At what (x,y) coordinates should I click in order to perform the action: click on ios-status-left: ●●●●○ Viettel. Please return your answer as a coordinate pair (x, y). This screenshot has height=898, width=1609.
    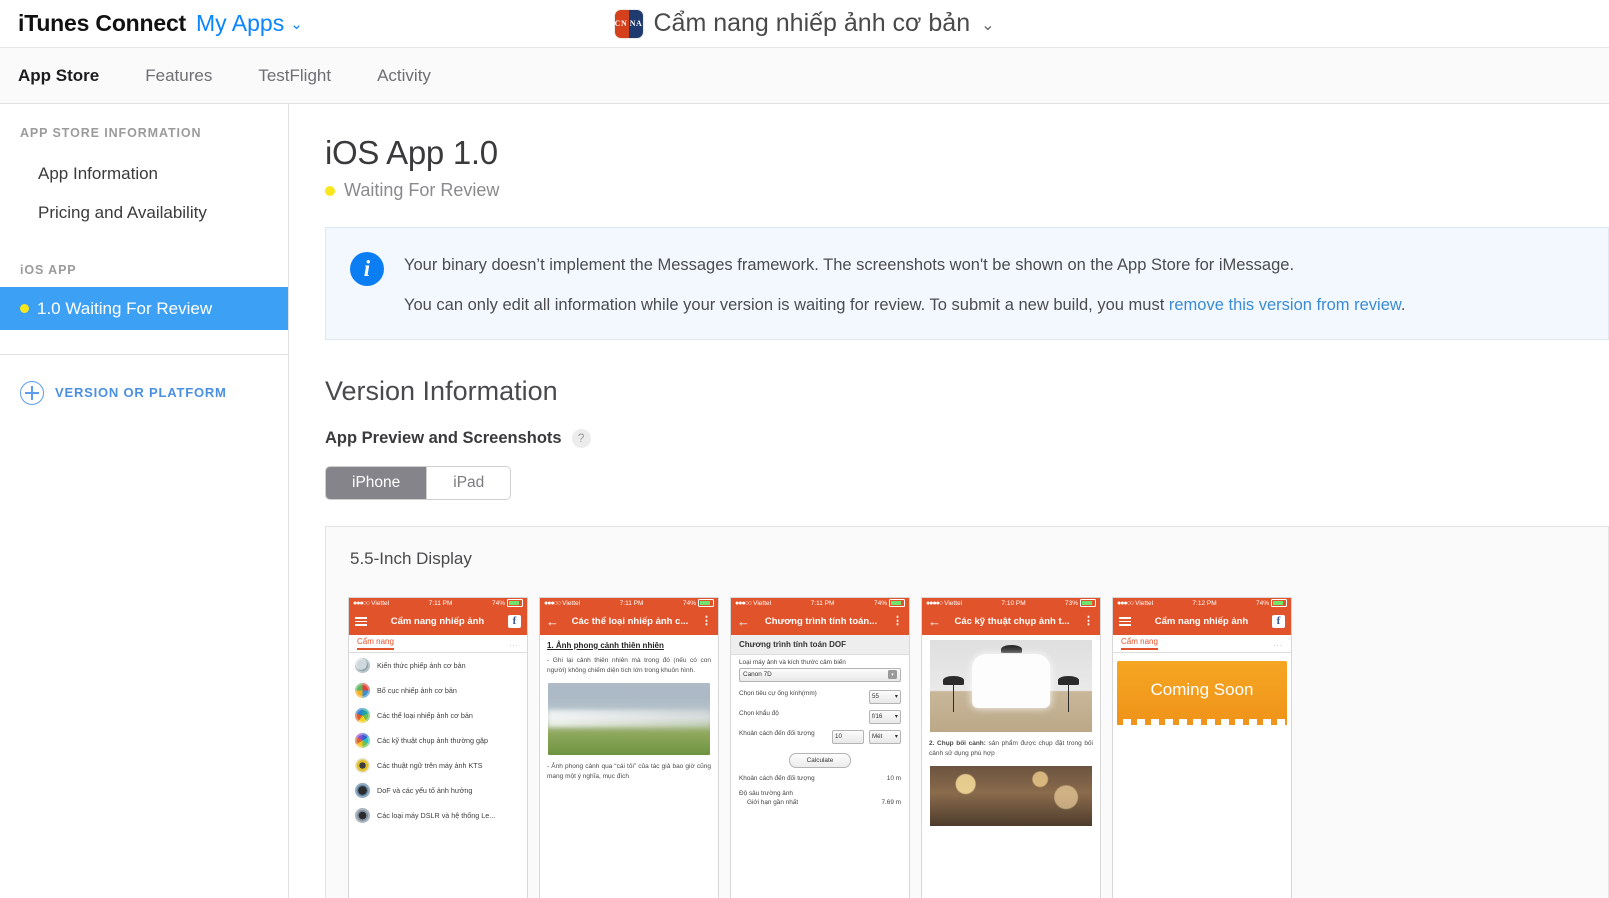
    Looking at the image, I should click on (944, 603).